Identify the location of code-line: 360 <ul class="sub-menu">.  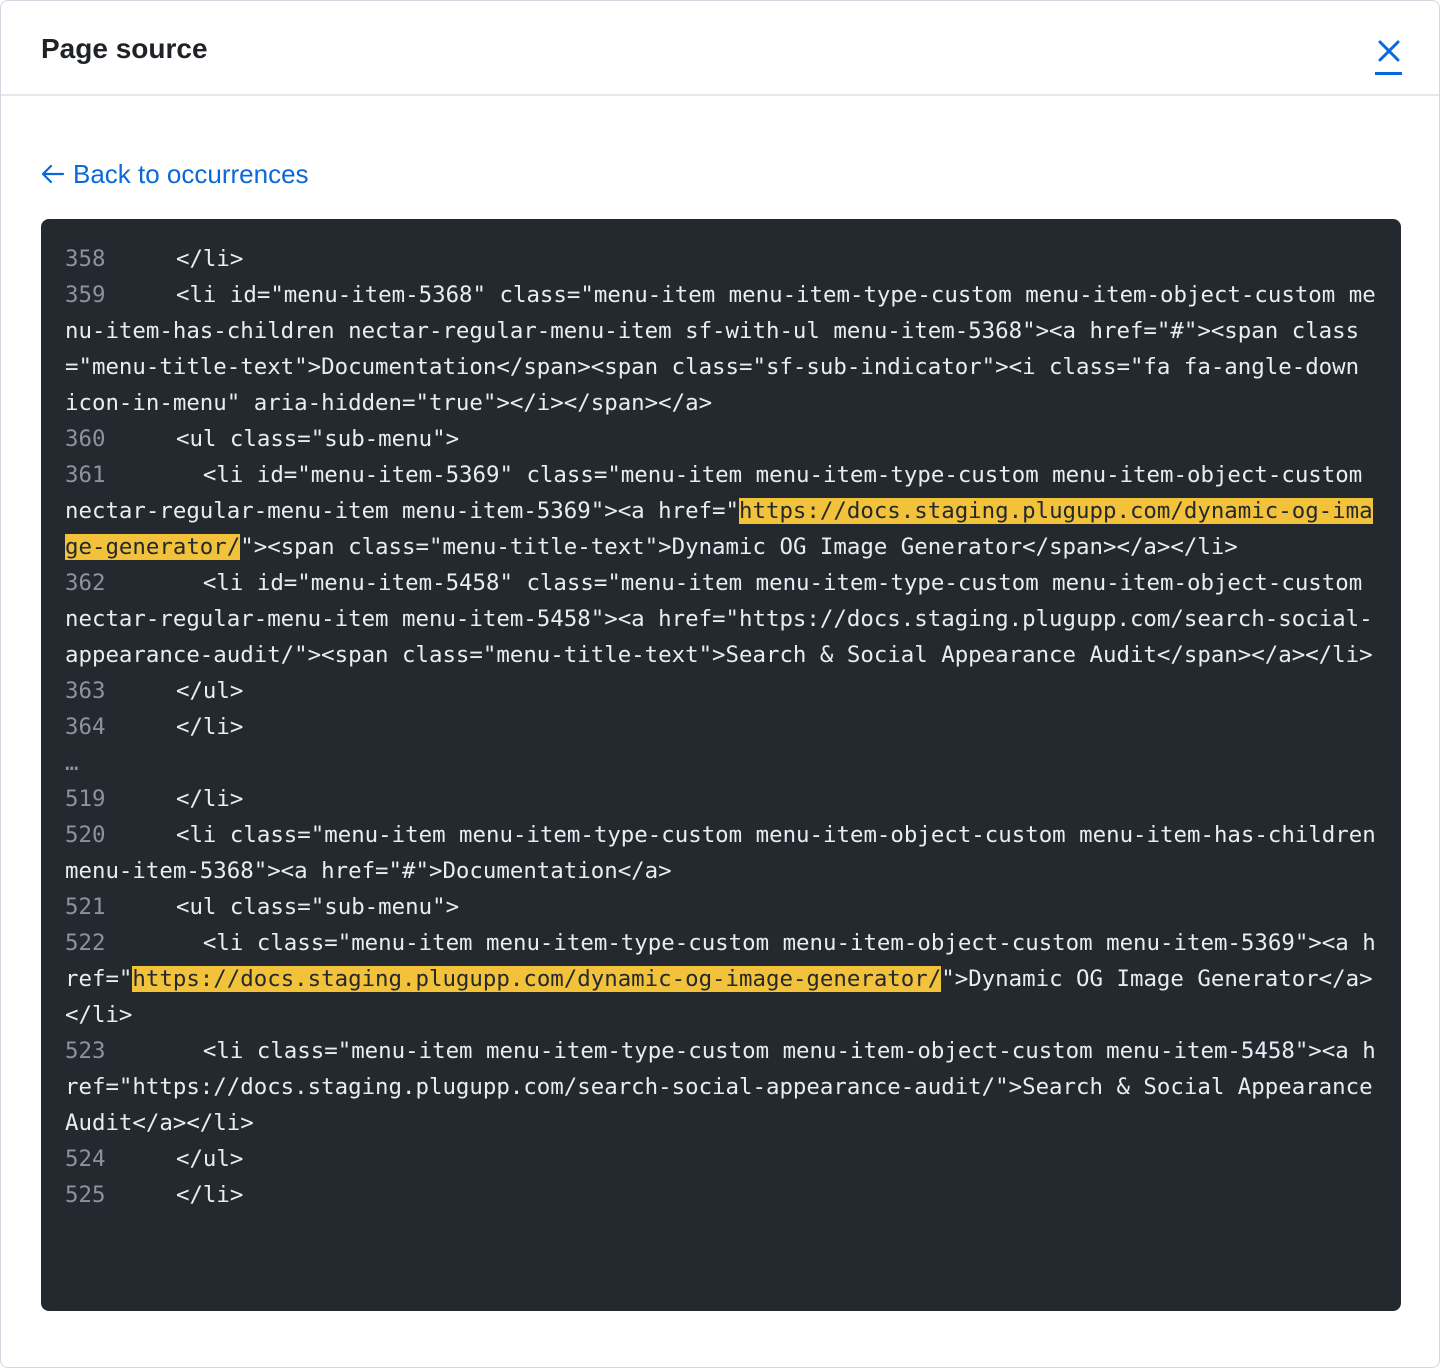
(721, 439).